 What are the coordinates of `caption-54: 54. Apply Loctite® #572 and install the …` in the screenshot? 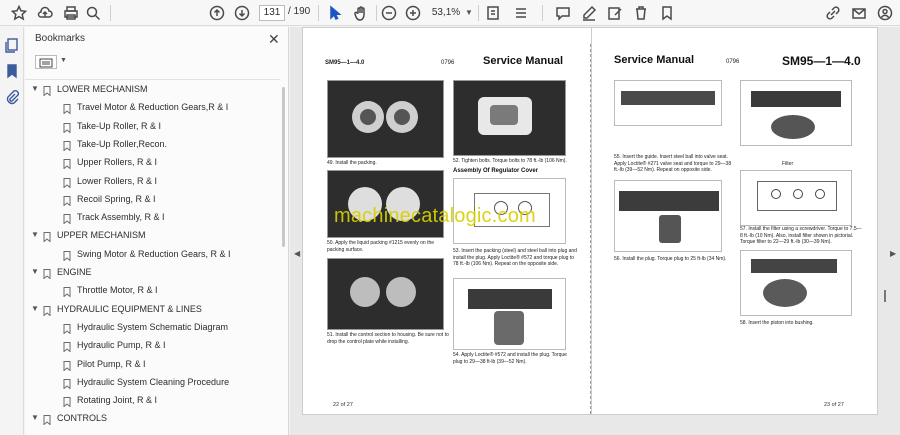 It's located at (510, 358).